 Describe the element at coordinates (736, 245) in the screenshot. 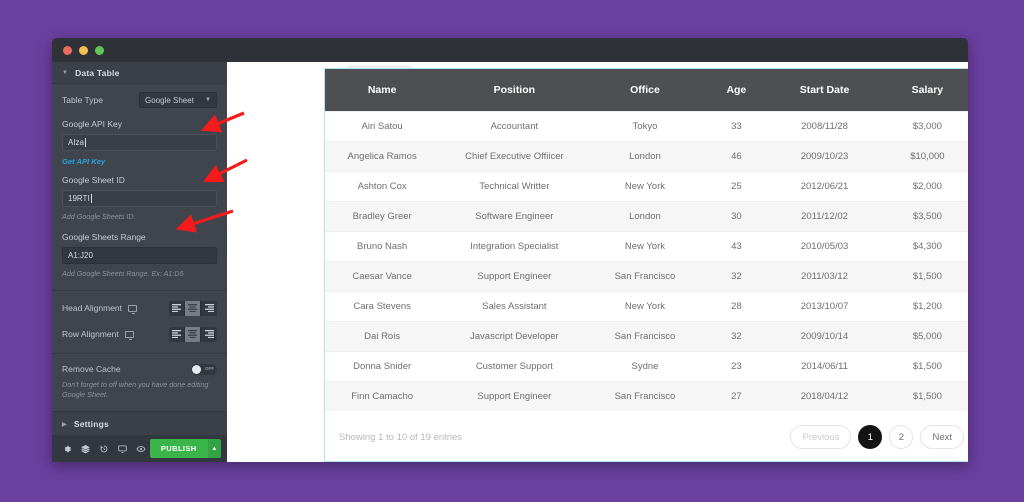

I see `table-cell: 43` at that location.